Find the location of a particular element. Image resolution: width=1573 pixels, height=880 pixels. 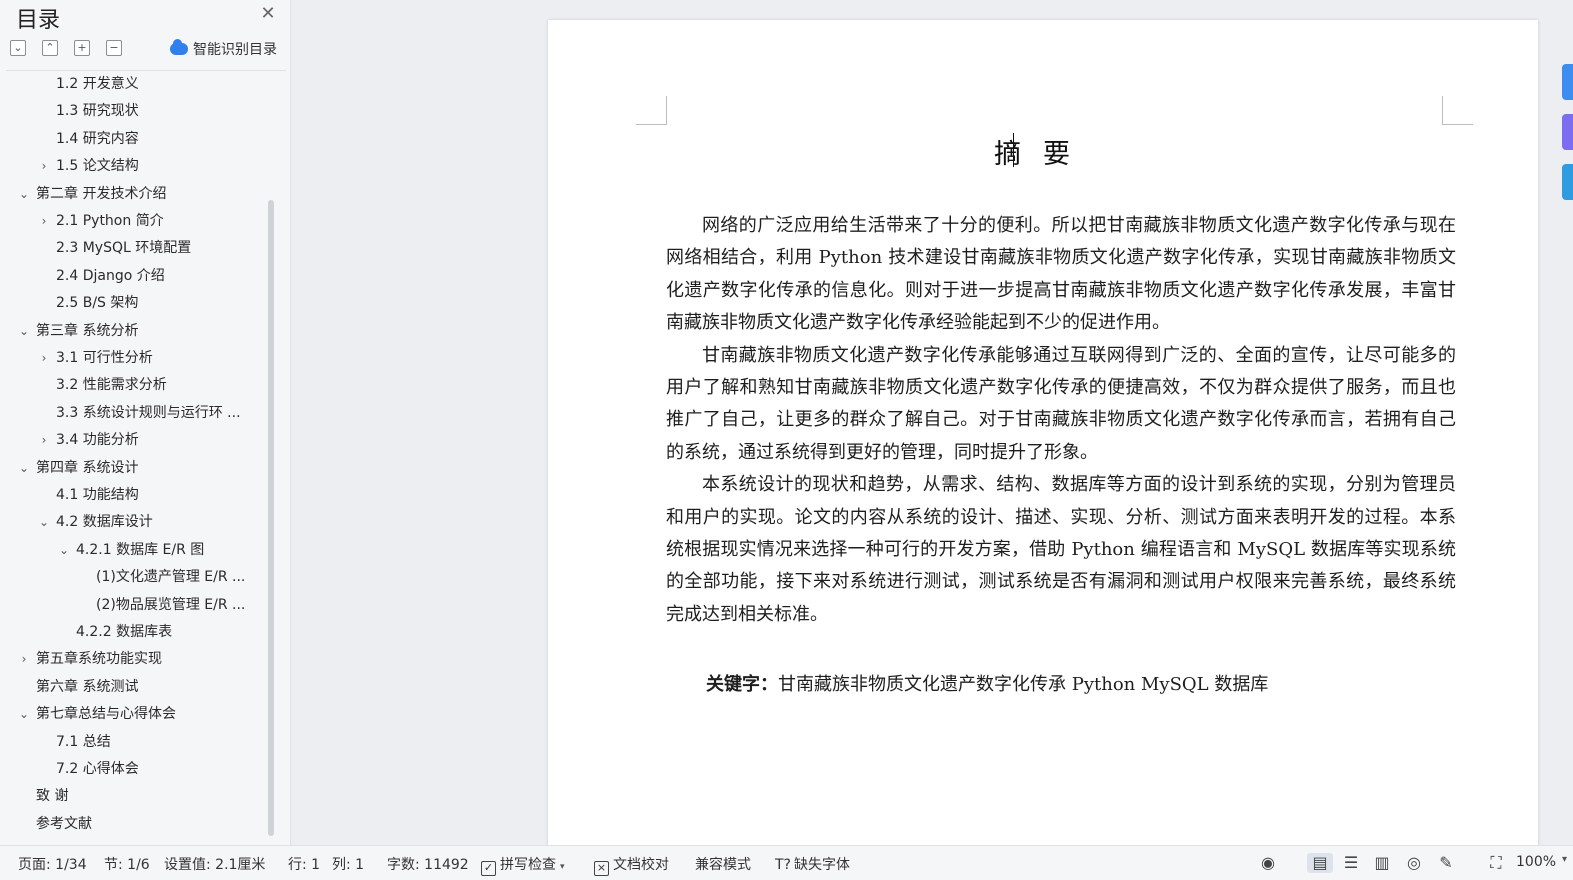

missing-font-button: T? 缺失字体 is located at coordinates (812, 864).